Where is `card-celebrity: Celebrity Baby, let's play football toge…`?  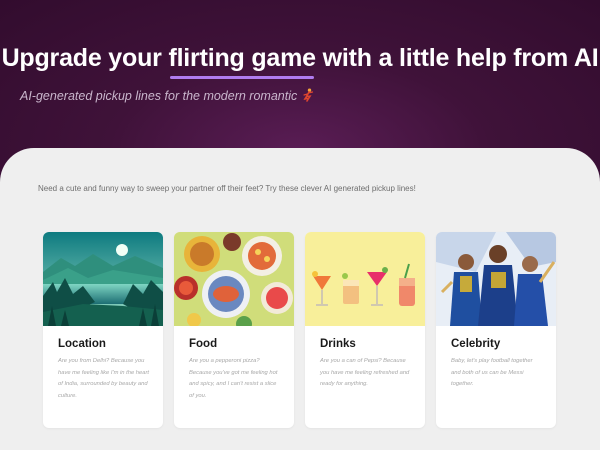
card-celebrity: Celebrity Baby, let's play football toge… is located at coordinates (496, 330).